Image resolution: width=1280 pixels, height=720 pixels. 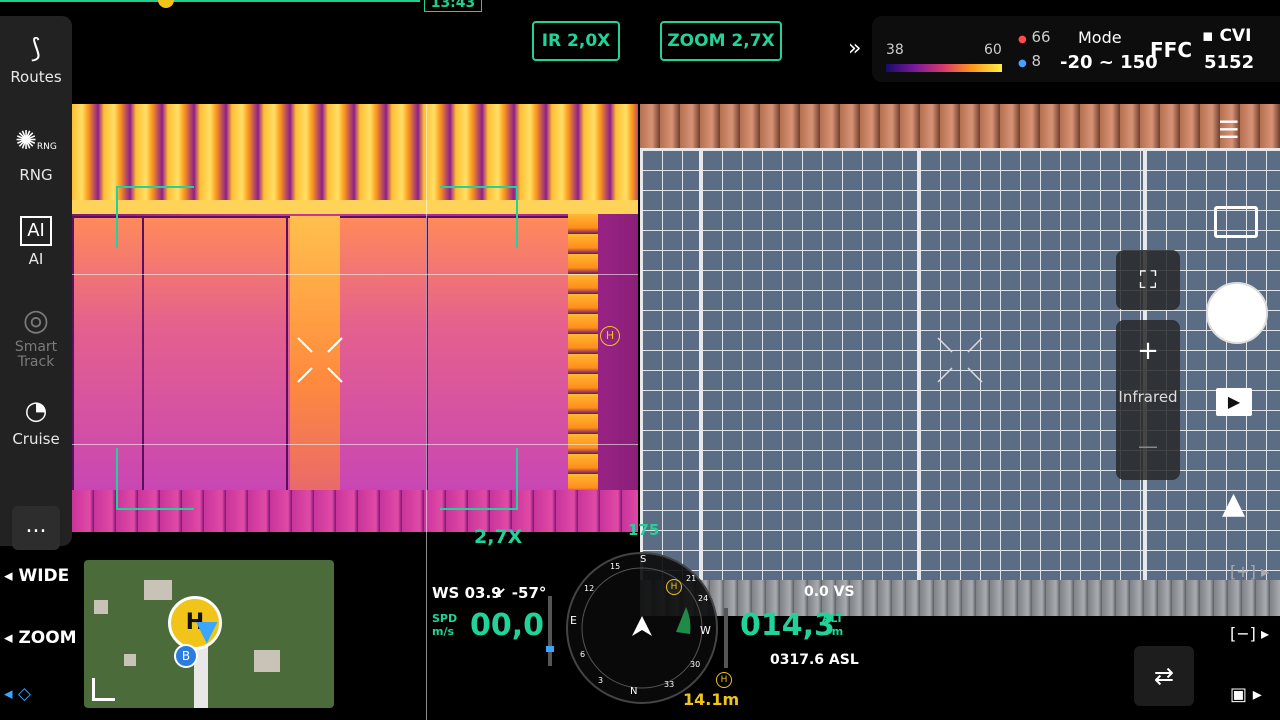 I want to click on compass-w: W, so click(x=705, y=630).